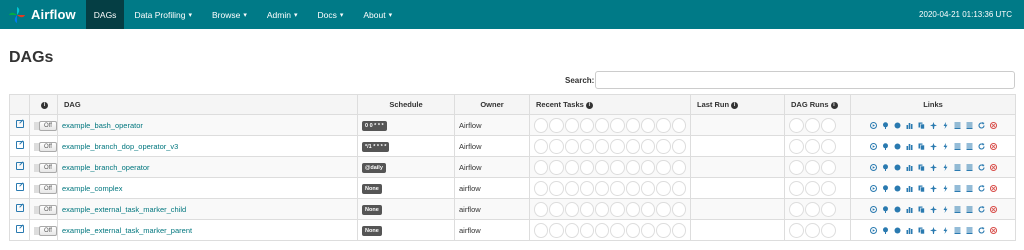 The width and height of the screenshot is (1024, 250). What do you see at coordinates (124, 209) in the screenshot?
I see `dag-link: example_external_task_marker_child` at bounding box center [124, 209].